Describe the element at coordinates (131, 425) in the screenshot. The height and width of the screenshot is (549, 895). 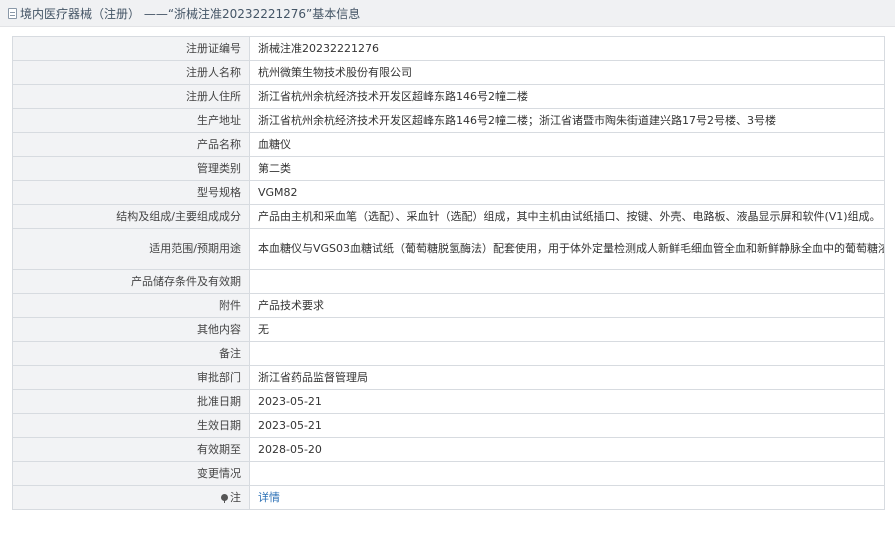
I see `row-label-effective-date: 生效日期` at that location.